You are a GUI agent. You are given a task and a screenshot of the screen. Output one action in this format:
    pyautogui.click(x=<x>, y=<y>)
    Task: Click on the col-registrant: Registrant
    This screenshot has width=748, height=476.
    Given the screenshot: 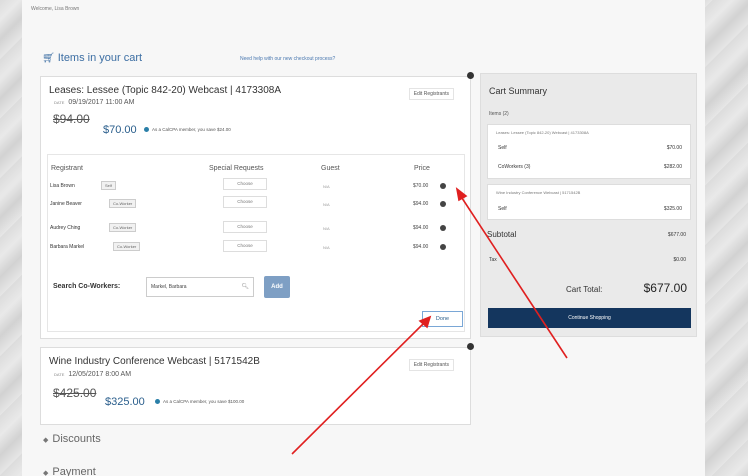 What is the action you would take?
    pyautogui.click(x=67, y=168)
    